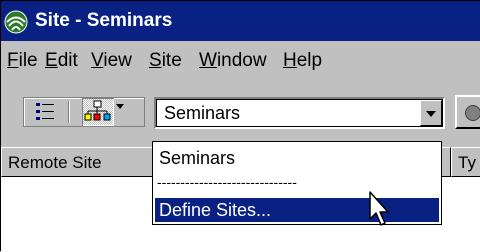 The height and width of the screenshot is (252, 480). I want to click on site-map-button, so click(98, 112).